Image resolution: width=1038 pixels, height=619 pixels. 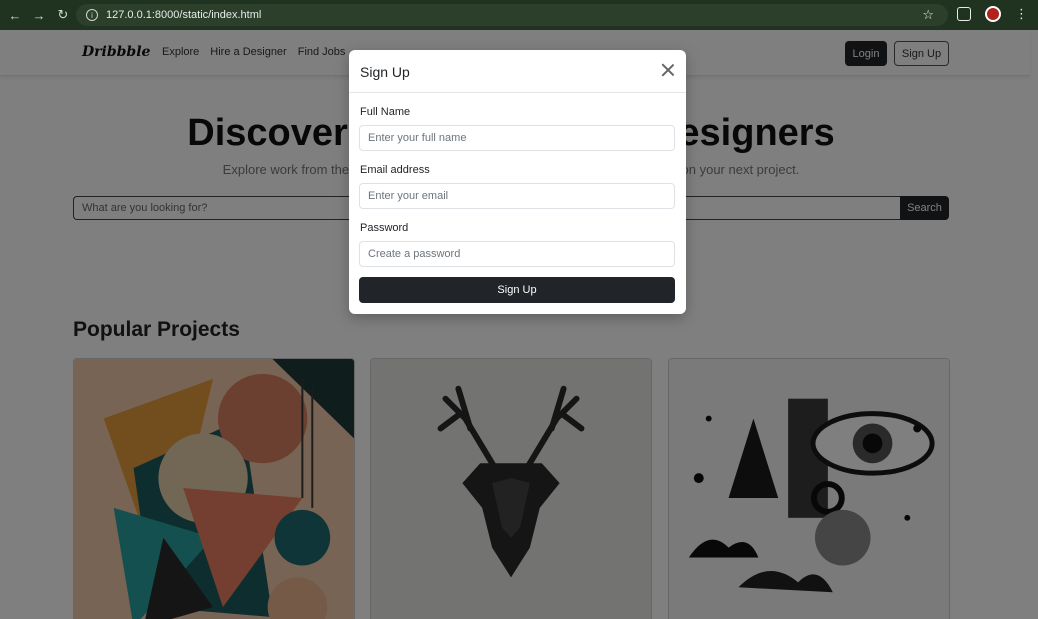 What do you see at coordinates (395, 170) in the screenshot?
I see `email-label: Email address` at bounding box center [395, 170].